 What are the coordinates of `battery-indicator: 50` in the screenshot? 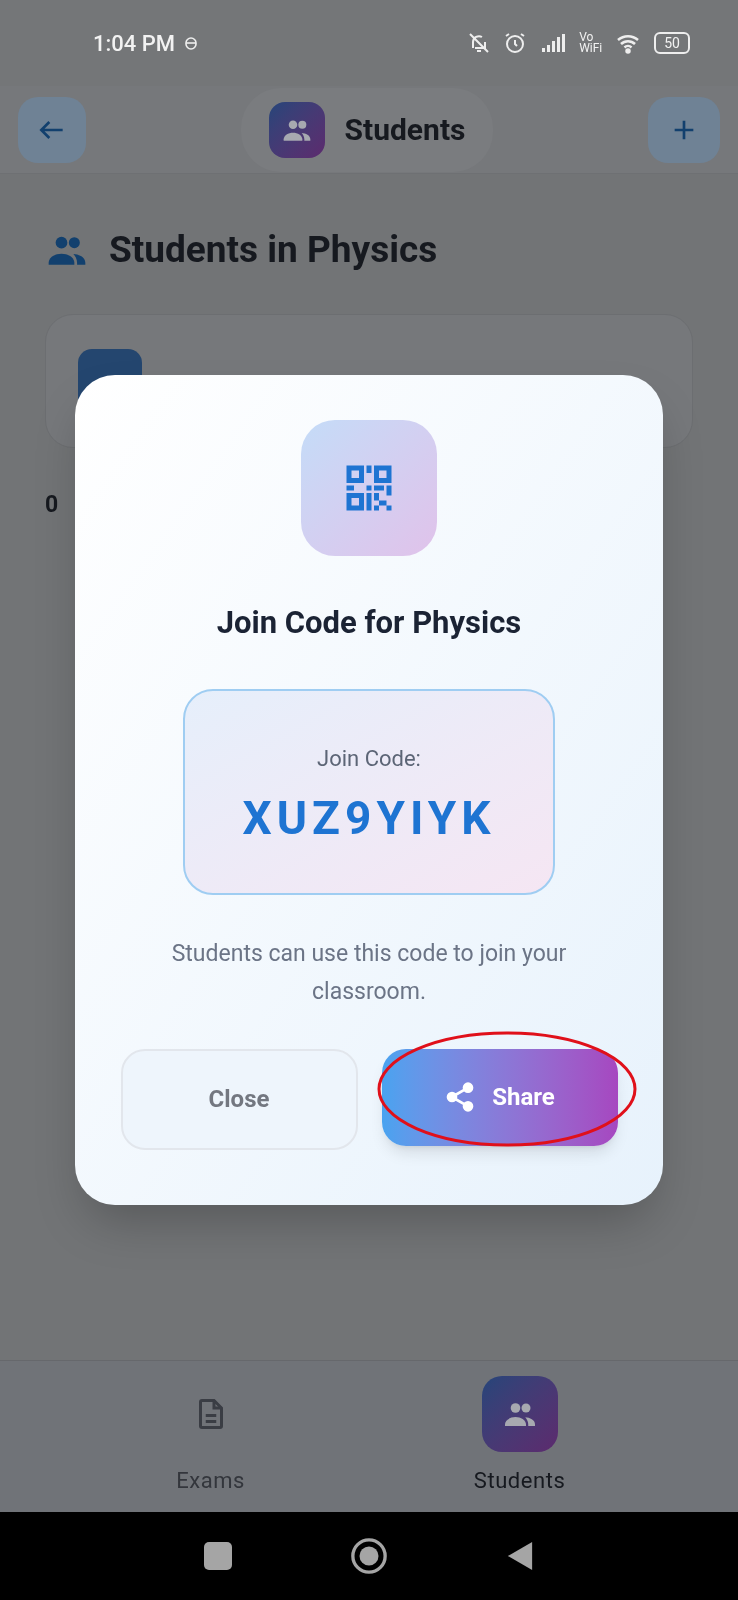 It's located at (672, 43).